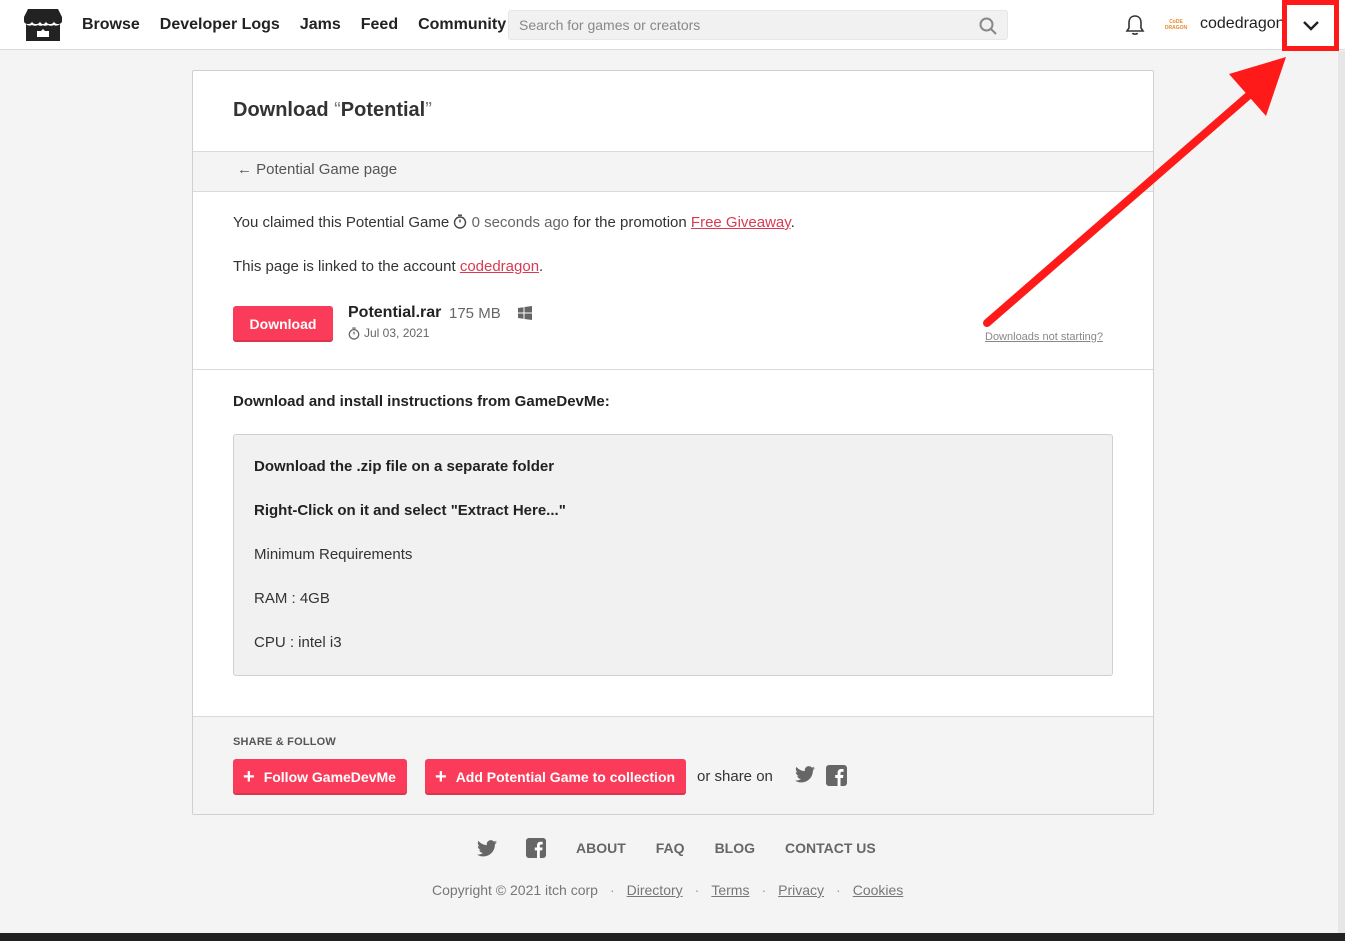 This screenshot has height=941, width=1345. I want to click on title-prefix: Download, so click(284, 110).